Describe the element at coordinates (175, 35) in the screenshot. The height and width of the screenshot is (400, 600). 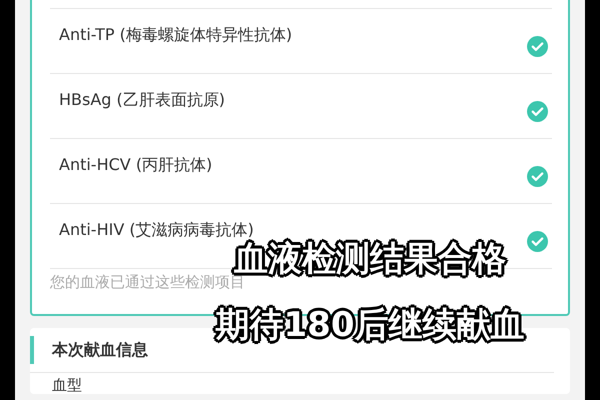
I see `test-name: Anti-TP (梅毒螺旋体特异性抗体)` at that location.